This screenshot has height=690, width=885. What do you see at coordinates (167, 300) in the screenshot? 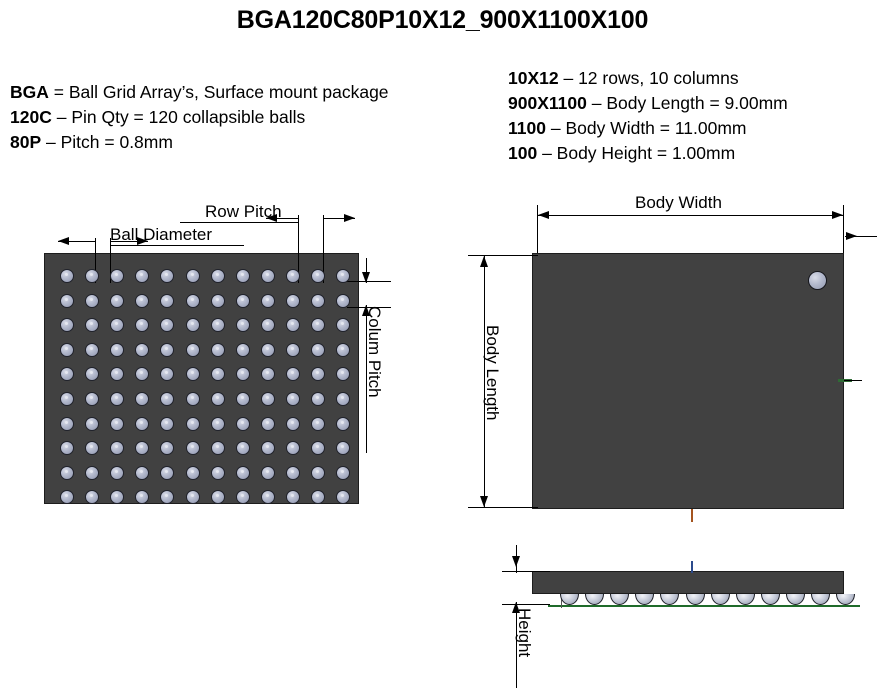
I see `ball-r2-c5` at bounding box center [167, 300].